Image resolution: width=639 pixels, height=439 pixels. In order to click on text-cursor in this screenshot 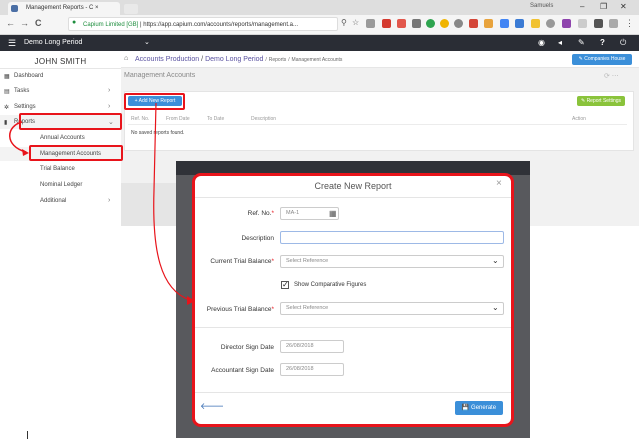, I will do `click(27, 435)`.